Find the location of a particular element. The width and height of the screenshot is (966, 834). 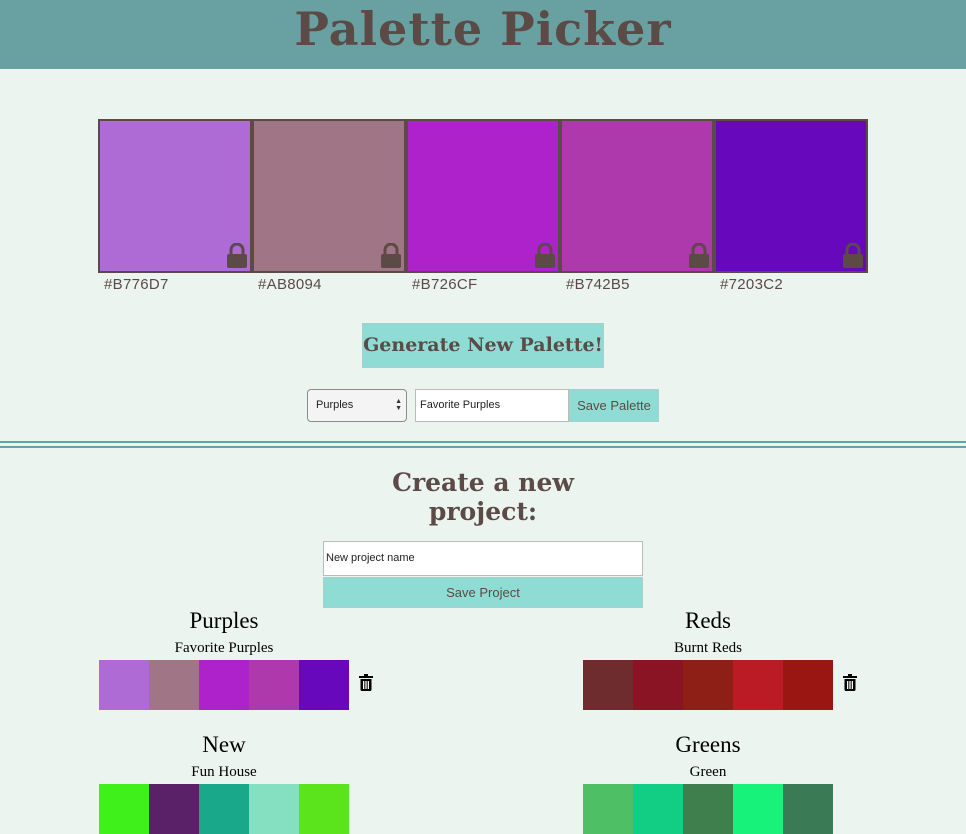

palette-name-input: Favorite Purples is located at coordinates (492, 405).